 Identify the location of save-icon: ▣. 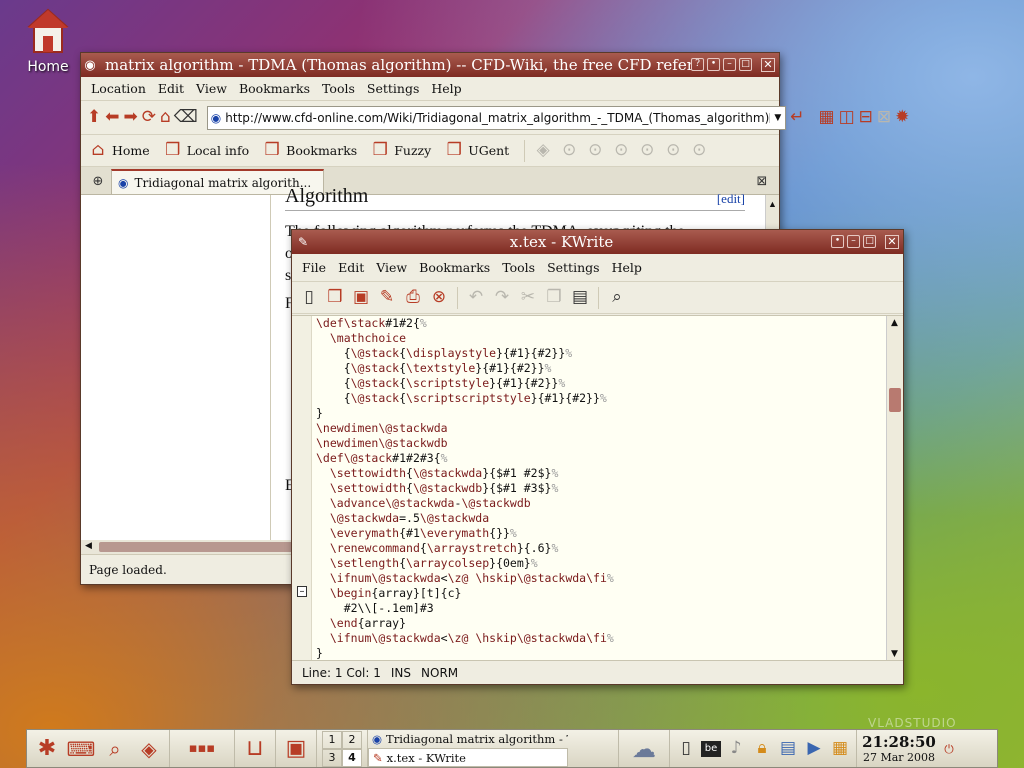
(361, 298).